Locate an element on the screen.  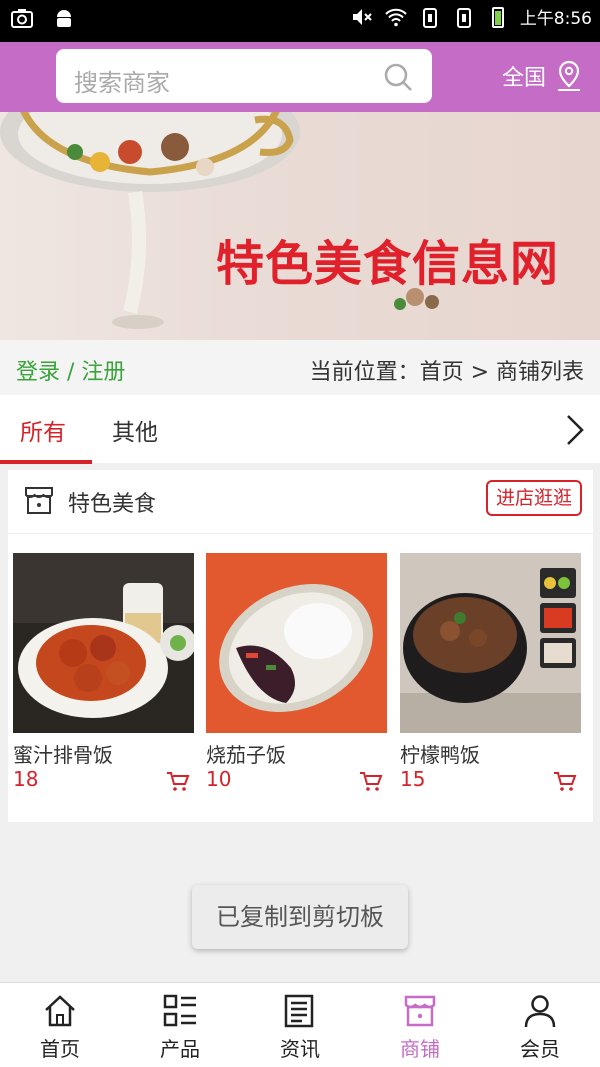
grid-list-icon is located at coordinates (179, 1010).